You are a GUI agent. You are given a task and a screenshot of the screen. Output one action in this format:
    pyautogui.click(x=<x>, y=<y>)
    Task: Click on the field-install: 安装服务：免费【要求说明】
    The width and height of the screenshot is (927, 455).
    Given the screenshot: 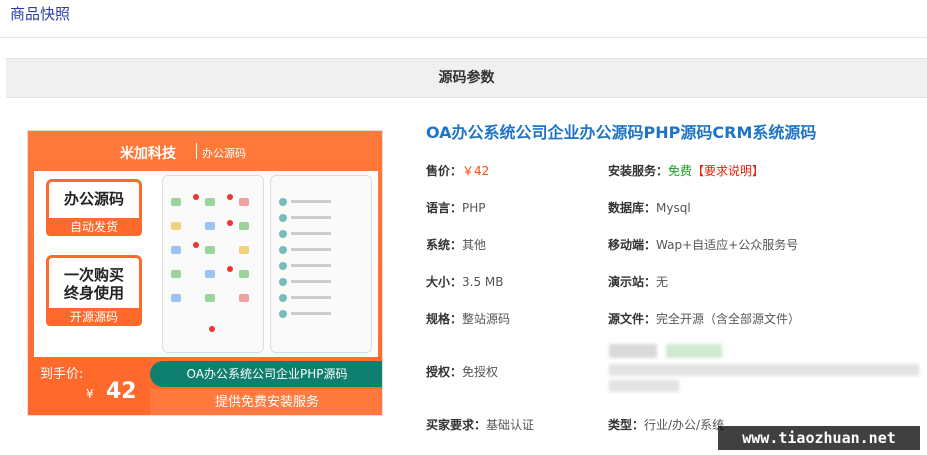 What is the action you would take?
    pyautogui.click(x=686, y=170)
    